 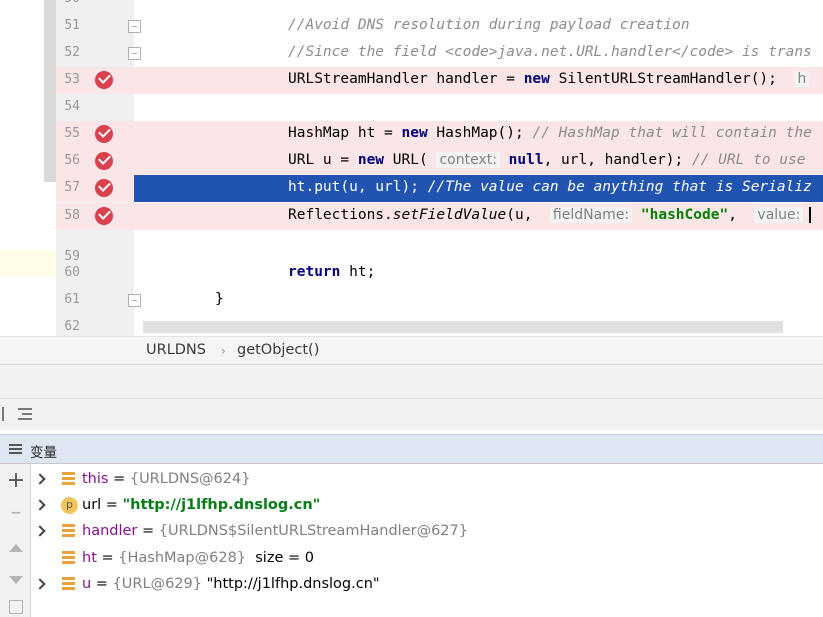 I want to click on minus-icon: –, so click(x=16, y=513).